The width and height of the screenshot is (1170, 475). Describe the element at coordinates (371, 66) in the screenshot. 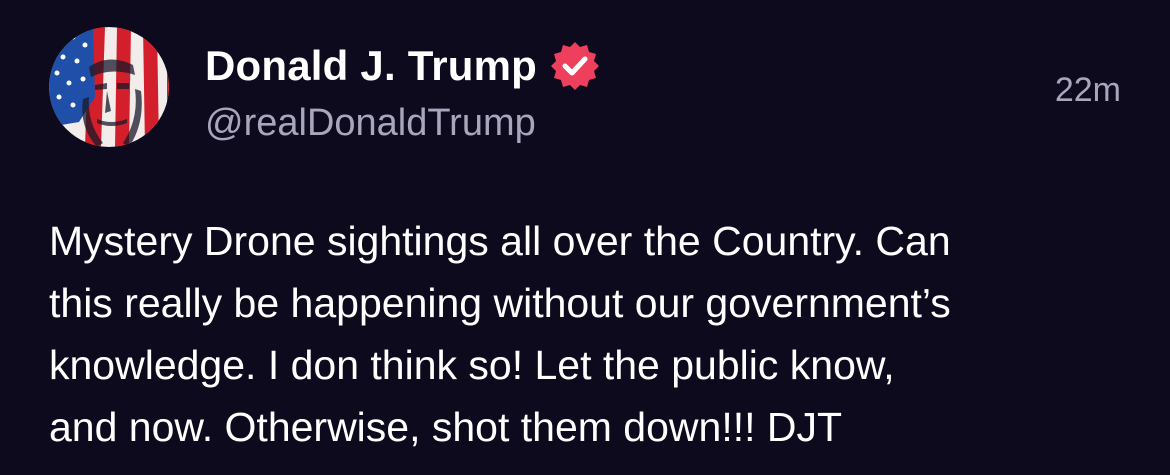

I see `author-display-name: Donald J. Trump` at that location.